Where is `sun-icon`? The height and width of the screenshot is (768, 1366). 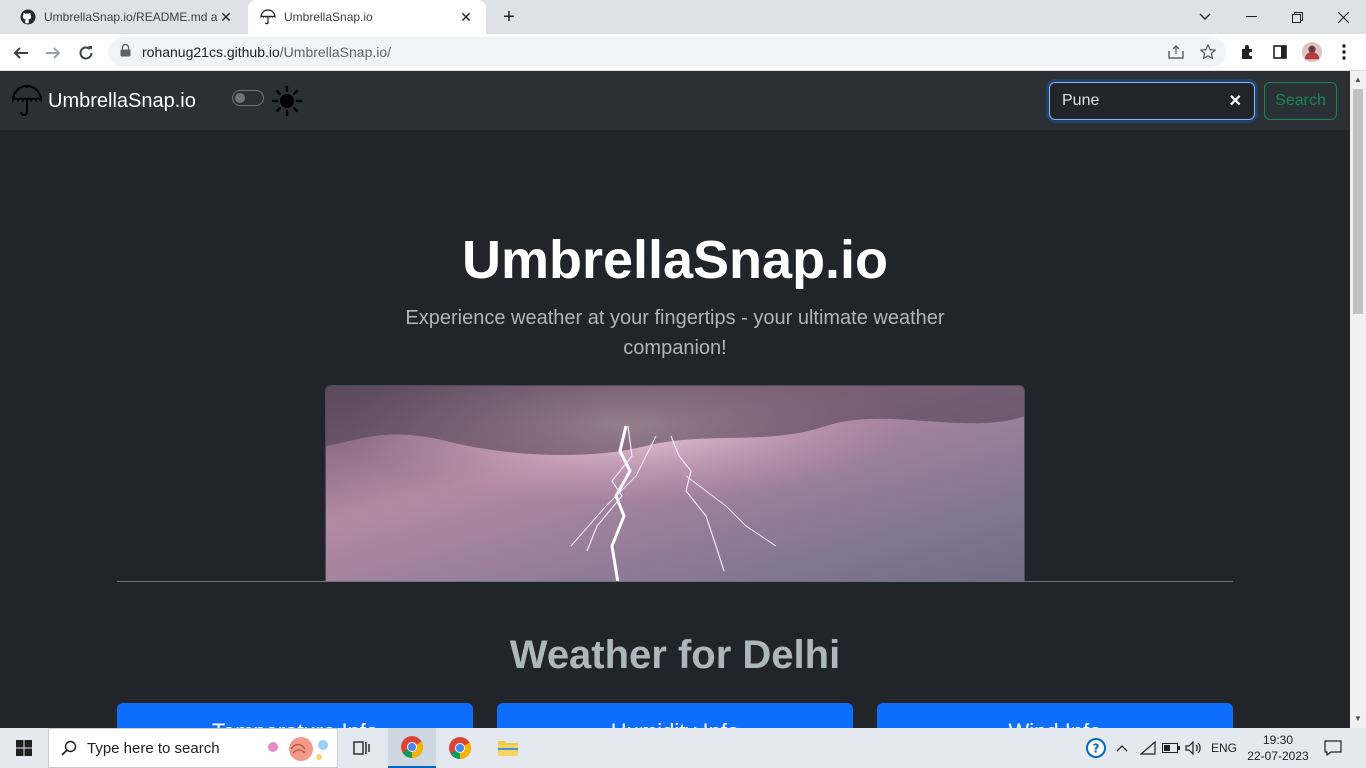 sun-icon is located at coordinates (287, 103).